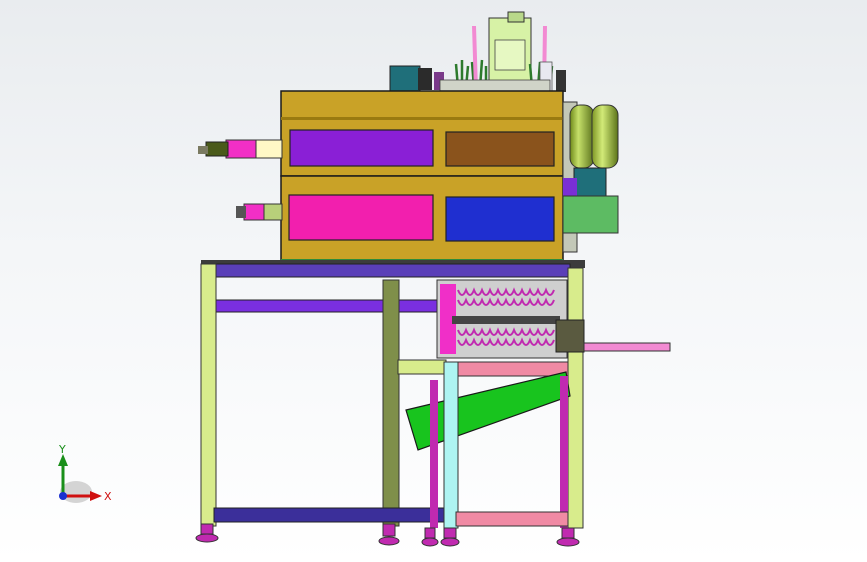  I want to click on cyan-leg, so click(451, 445).